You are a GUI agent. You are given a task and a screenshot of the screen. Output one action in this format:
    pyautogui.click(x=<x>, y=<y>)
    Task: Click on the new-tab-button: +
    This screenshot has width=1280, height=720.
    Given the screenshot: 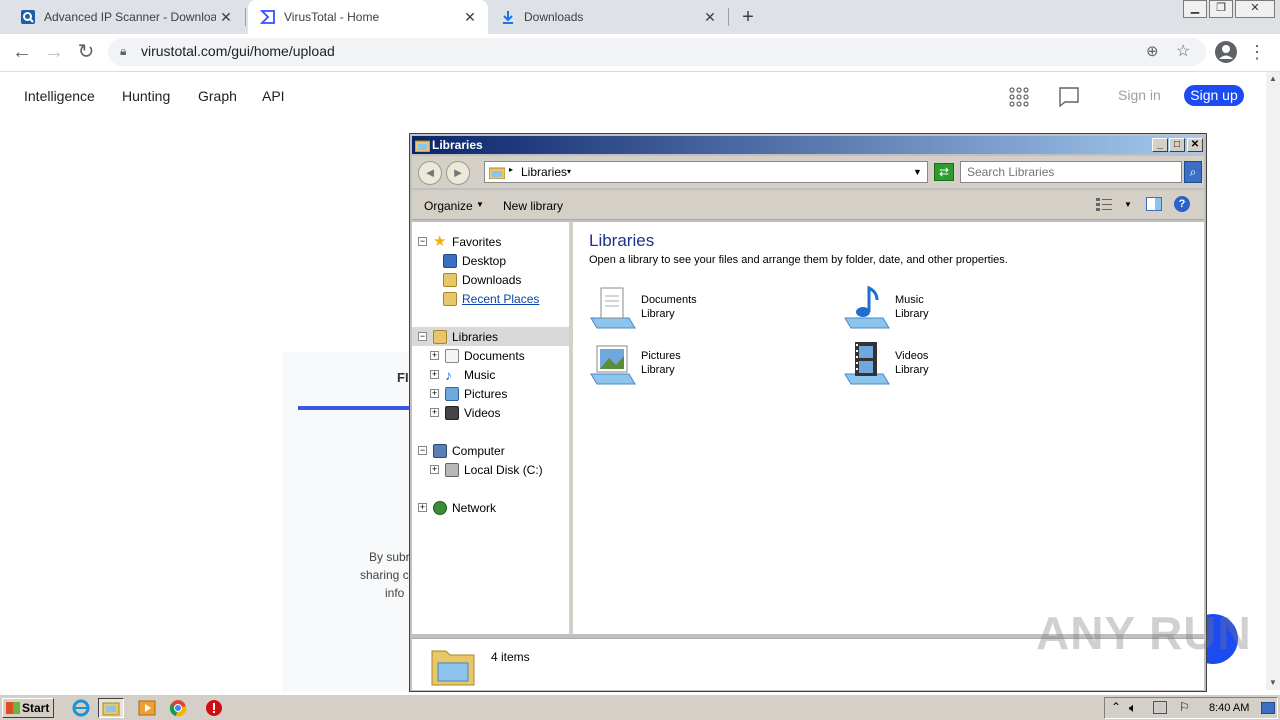 What is the action you would take?
    pyautogui.click(x=748, y=17)
    